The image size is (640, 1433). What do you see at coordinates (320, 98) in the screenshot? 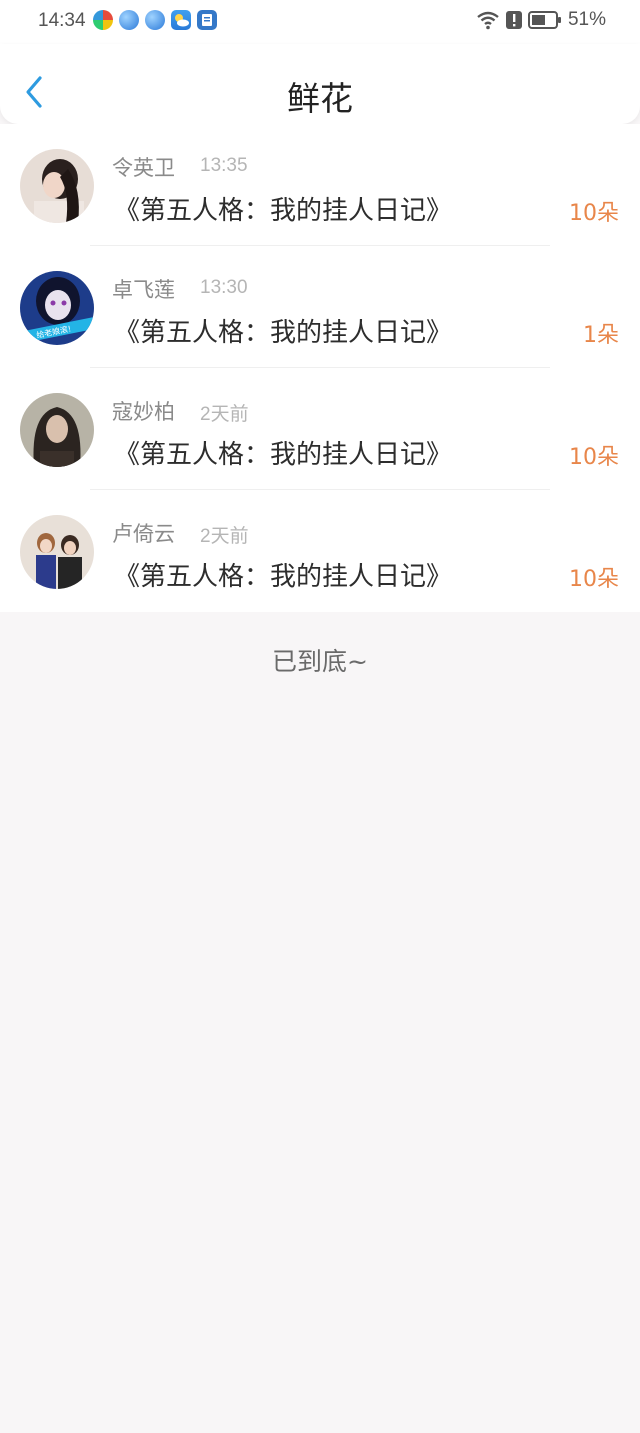
I see `page-title: 鲜花` at bounding box center [320, 98].